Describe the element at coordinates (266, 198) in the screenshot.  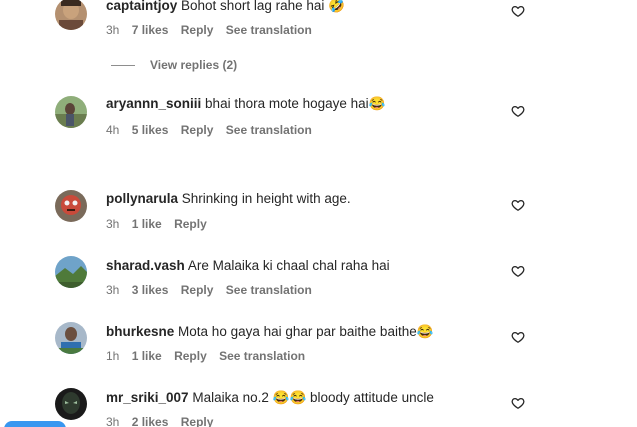
I see `comment-text: Shrinking in height with age.` at that location.